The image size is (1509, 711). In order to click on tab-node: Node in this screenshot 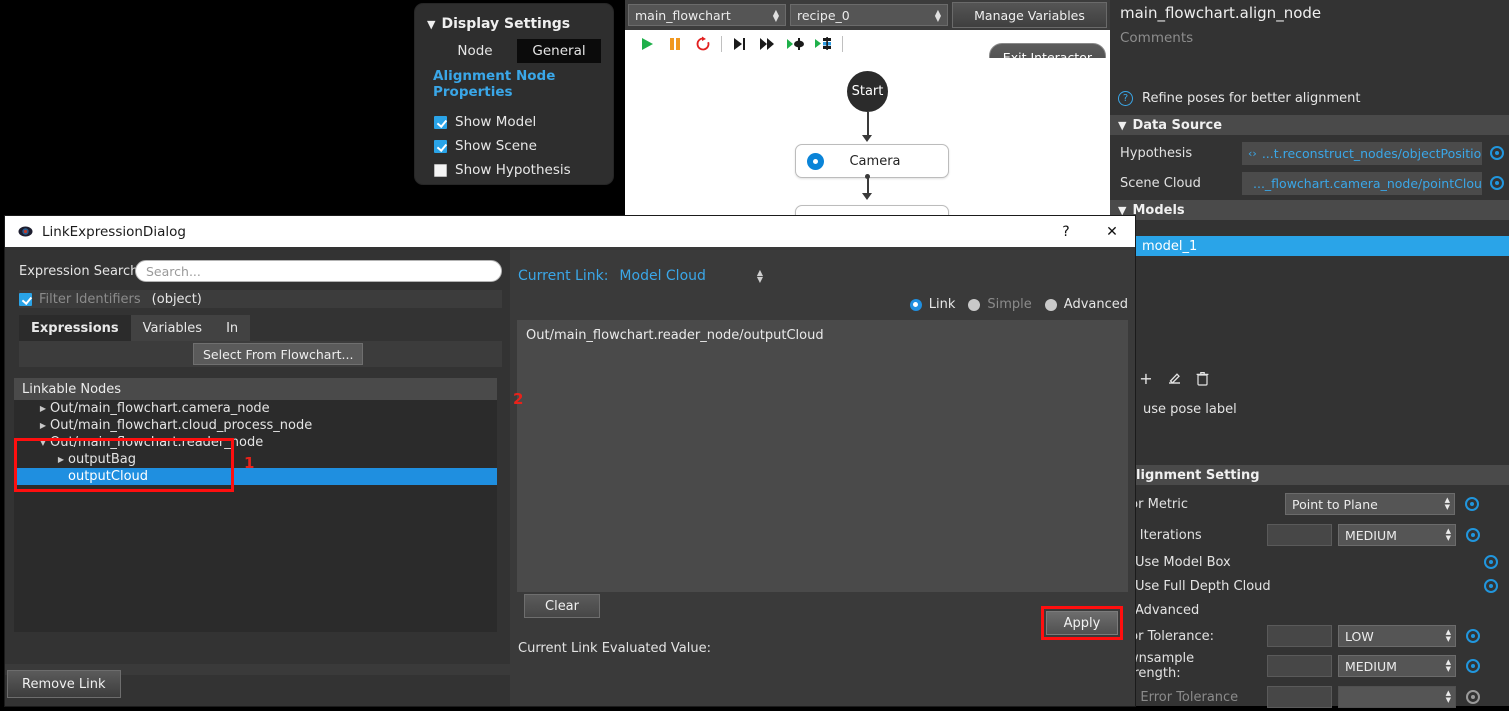, I will do `click(475, 51)`.